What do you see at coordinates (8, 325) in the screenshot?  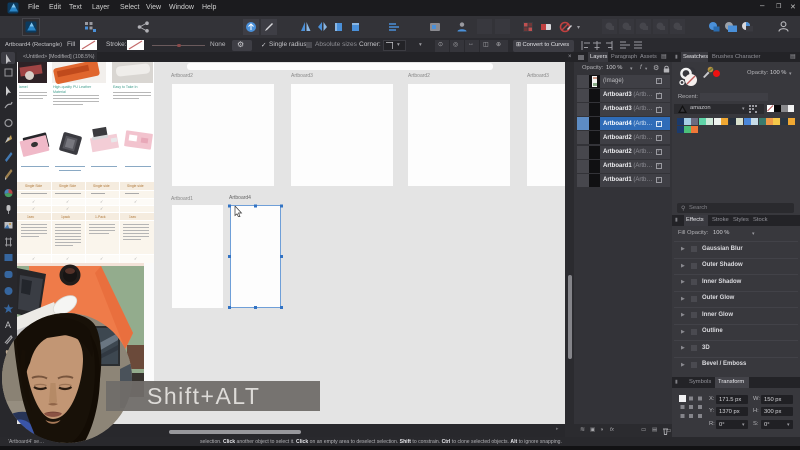 I see `svg-text: A` at bounding box center [8, 325].